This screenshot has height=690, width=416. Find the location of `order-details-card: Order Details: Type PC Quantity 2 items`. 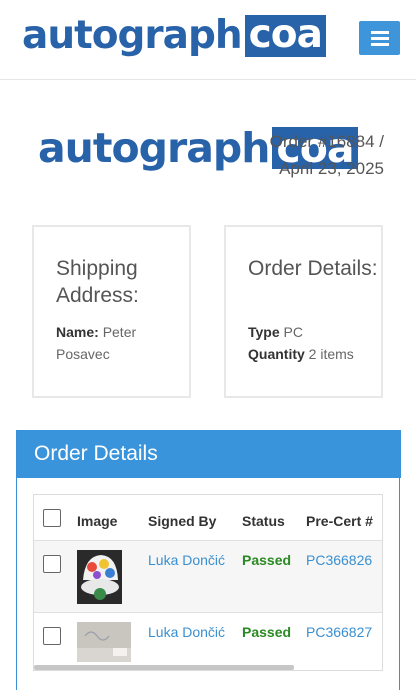

order-details-card: Order Details: Type PC Quantity 2 items is located at coordinates (303, 311).